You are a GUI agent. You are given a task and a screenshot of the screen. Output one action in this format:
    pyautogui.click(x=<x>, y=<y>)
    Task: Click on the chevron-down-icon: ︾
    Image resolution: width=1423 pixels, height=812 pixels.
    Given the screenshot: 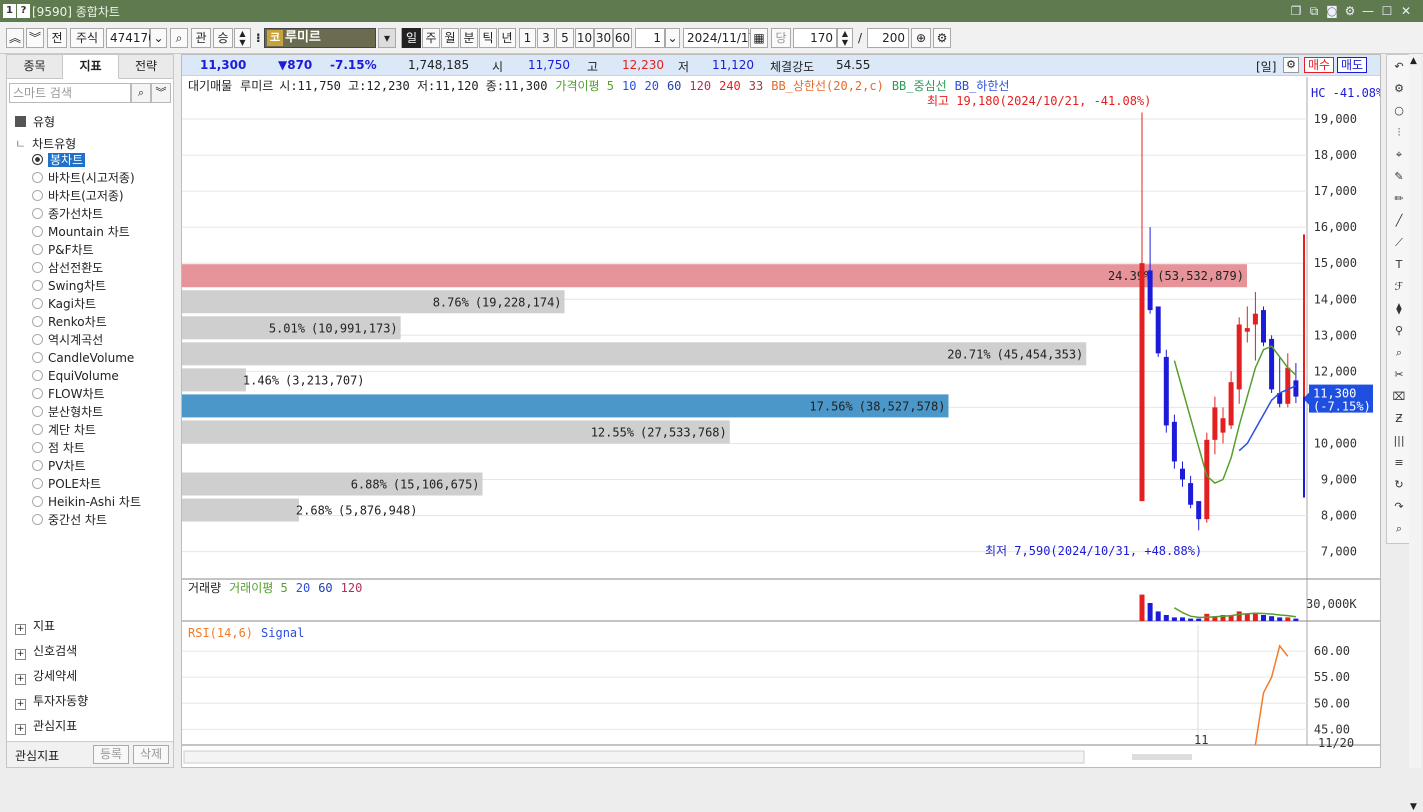 What is the action you would take?
    pyautogui.click(x=35, y=38)
    